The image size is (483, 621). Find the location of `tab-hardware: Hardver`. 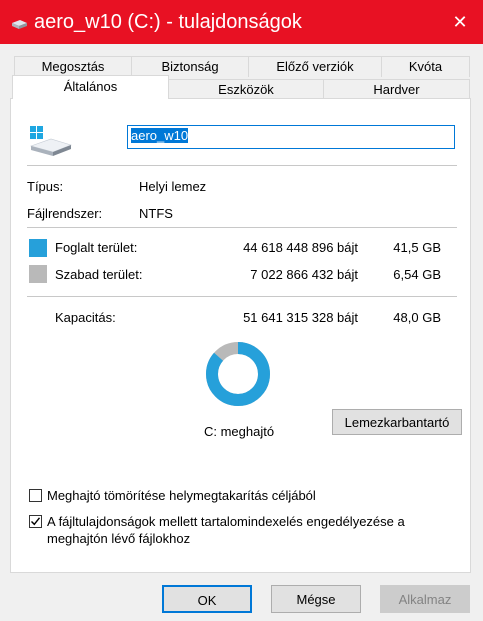

tab-hardware: Hardver is located at coordinates (396, 89).